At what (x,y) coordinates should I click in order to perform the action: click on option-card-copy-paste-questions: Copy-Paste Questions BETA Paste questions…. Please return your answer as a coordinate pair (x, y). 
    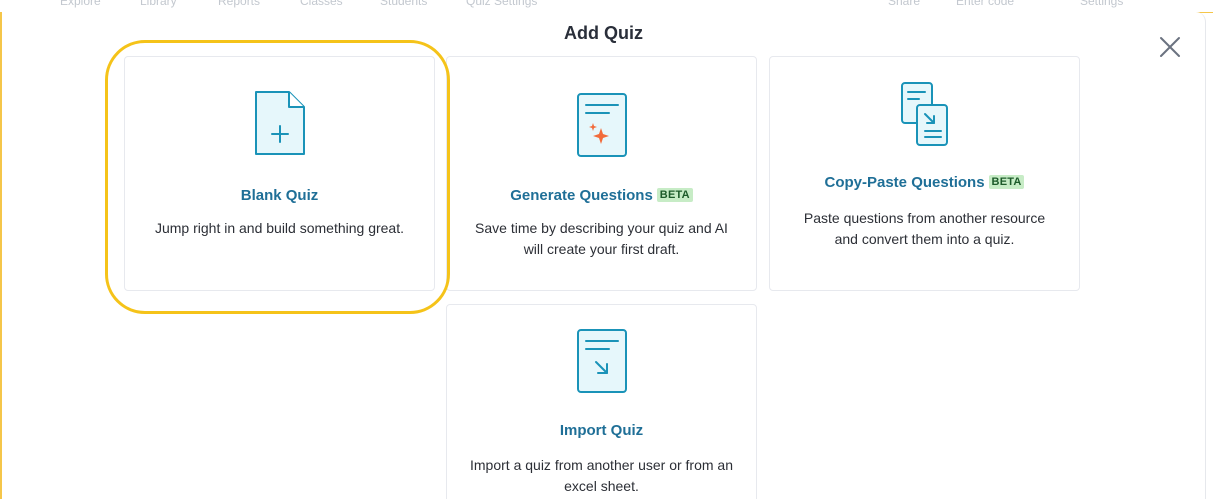
    Looking at the image, I should click on (924, 173).